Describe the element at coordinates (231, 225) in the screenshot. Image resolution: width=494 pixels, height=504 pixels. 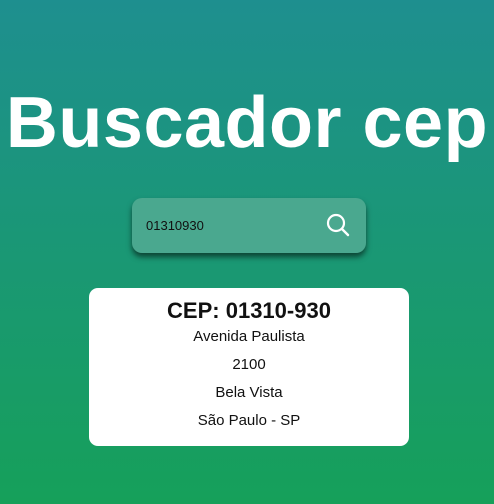
I see `cep-search-input` at that location.